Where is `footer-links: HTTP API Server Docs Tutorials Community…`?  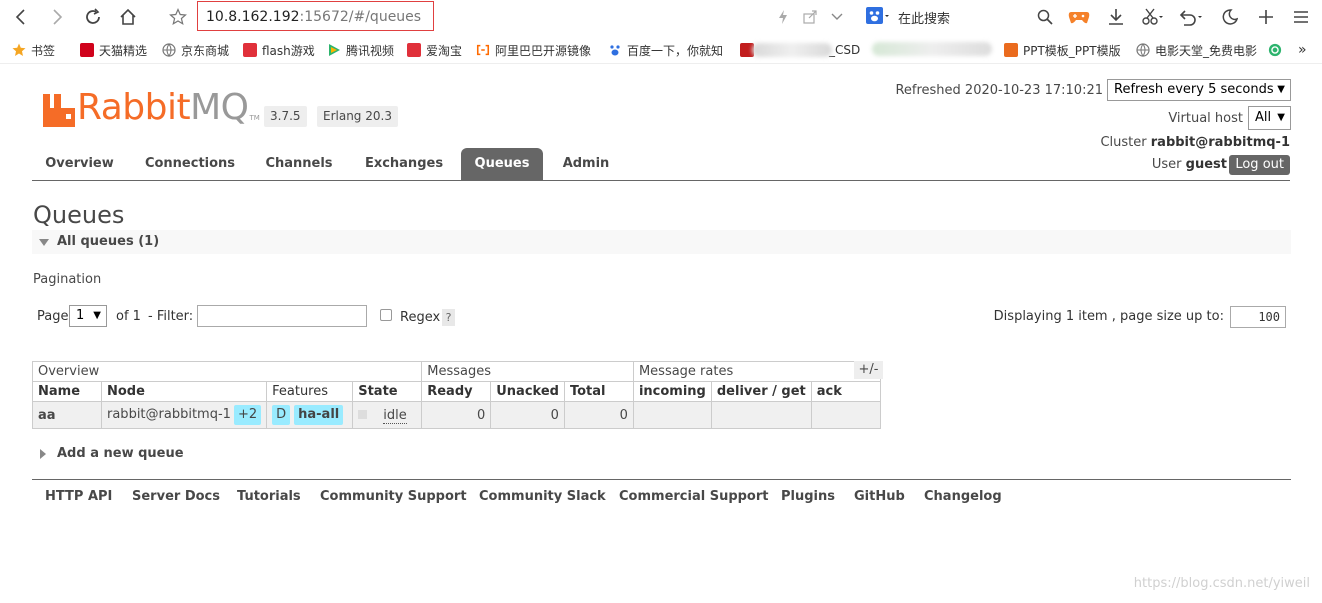
footer-links: HTTP API Server Docs Tutorials Community… is located at coordinates (661, 497).